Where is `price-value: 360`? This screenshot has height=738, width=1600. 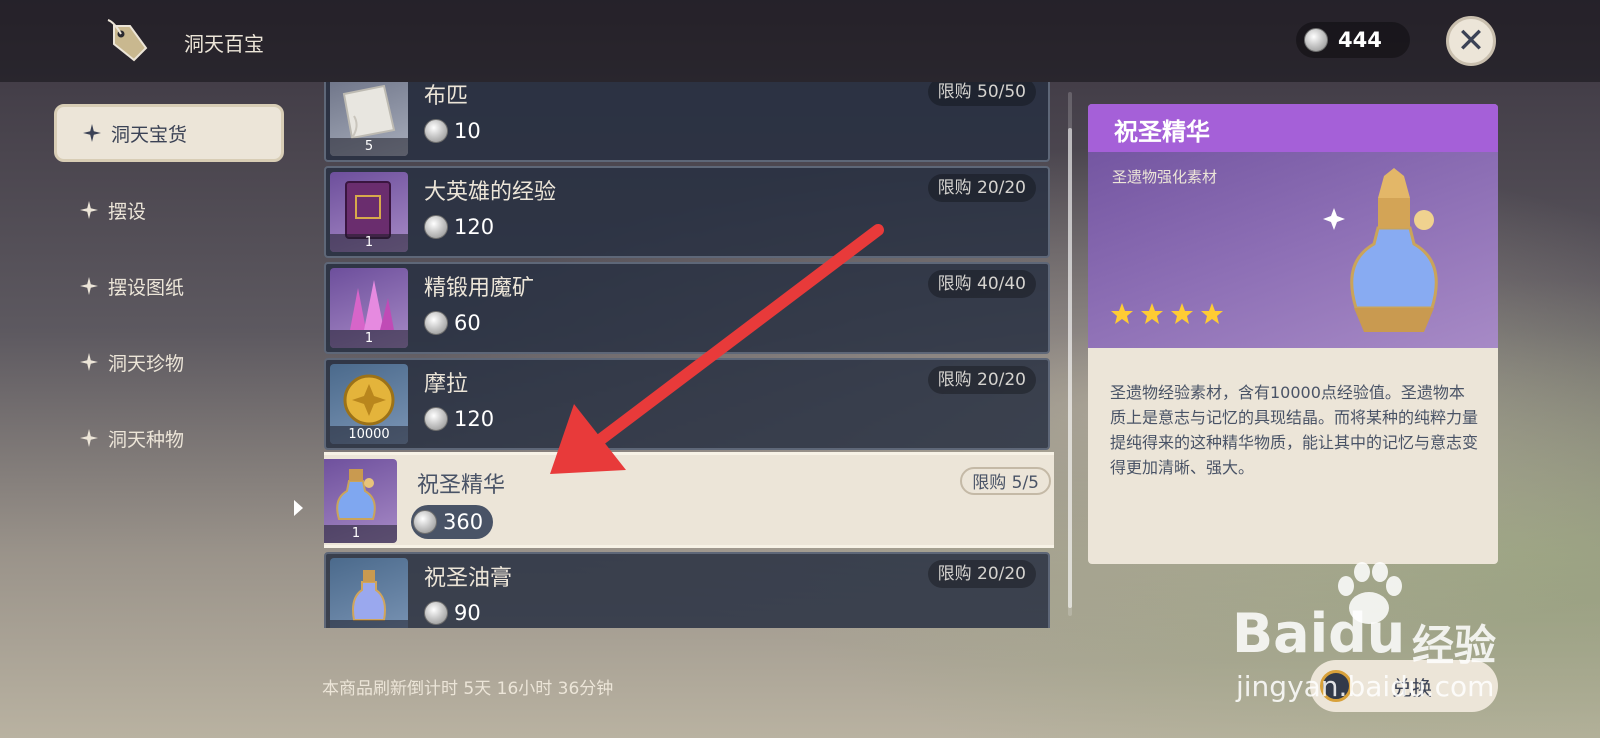 price-value: 360 is located at coordinates (463, 522).